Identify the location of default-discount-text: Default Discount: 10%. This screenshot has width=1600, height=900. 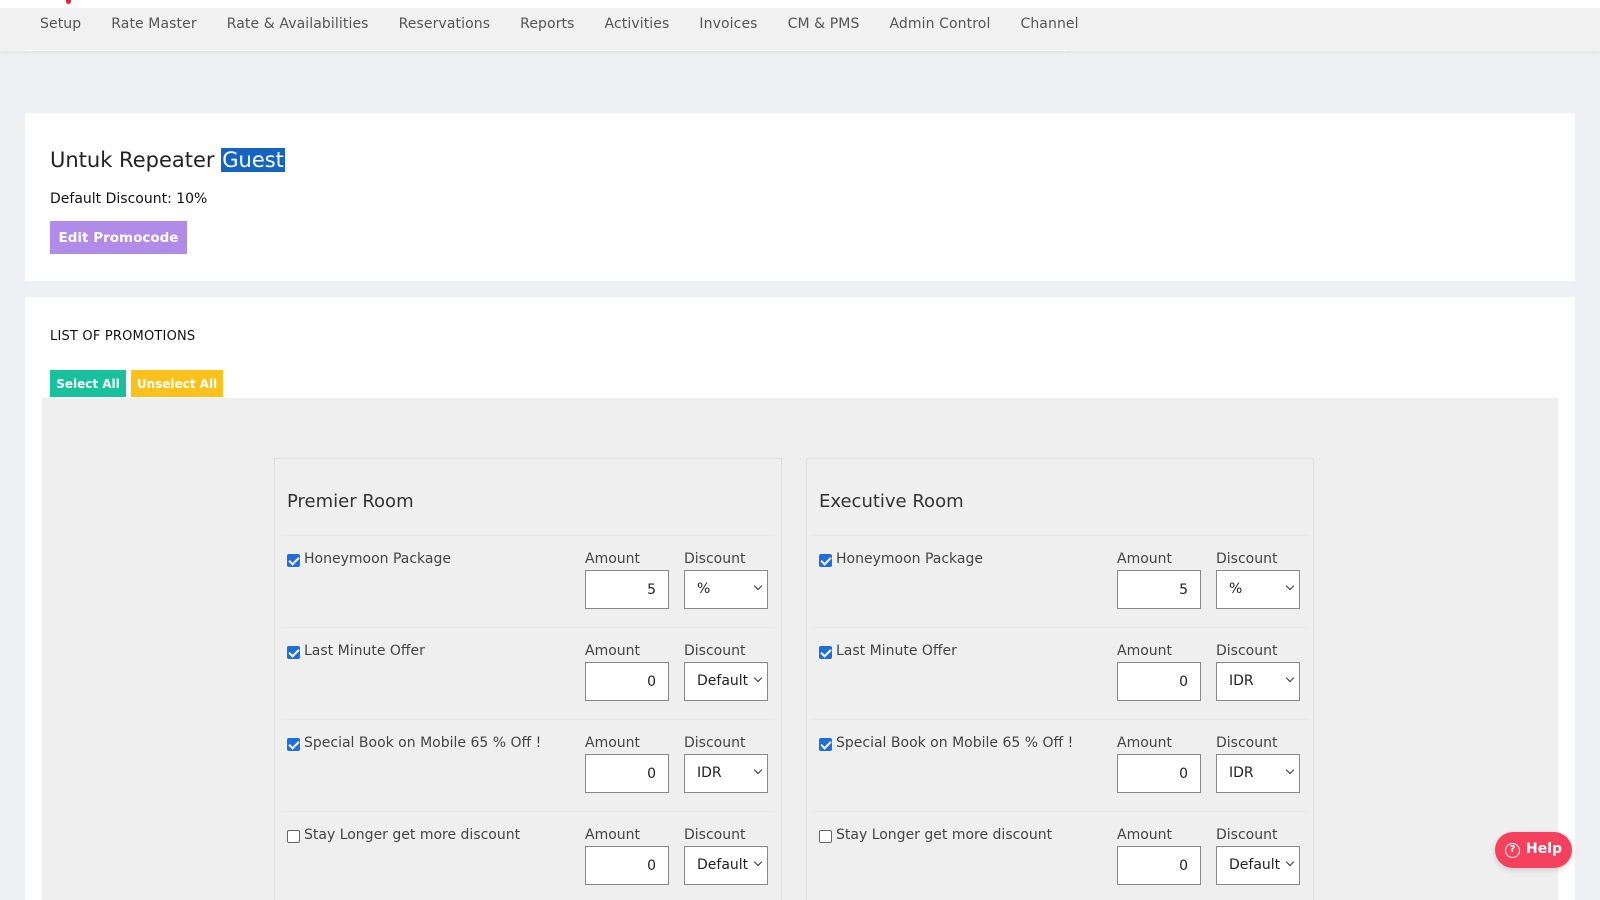
(129, 199).